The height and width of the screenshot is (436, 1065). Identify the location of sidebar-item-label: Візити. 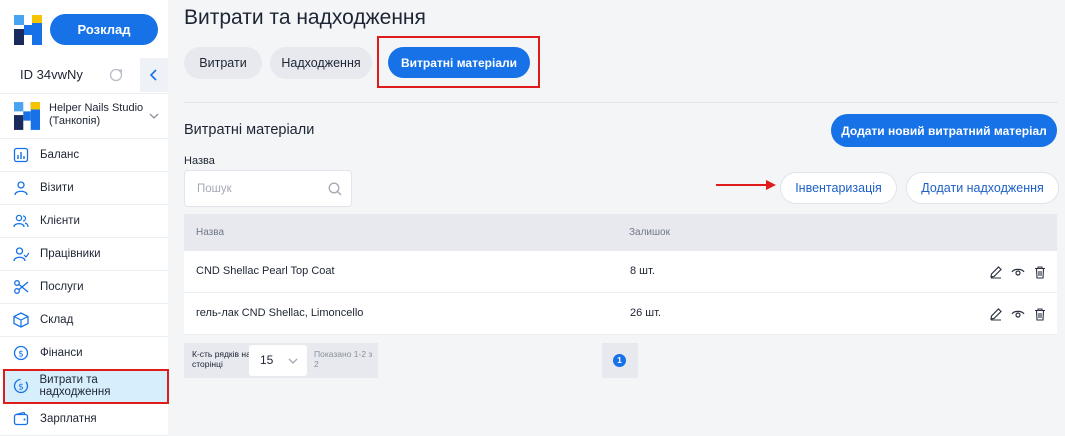
(57, 188).